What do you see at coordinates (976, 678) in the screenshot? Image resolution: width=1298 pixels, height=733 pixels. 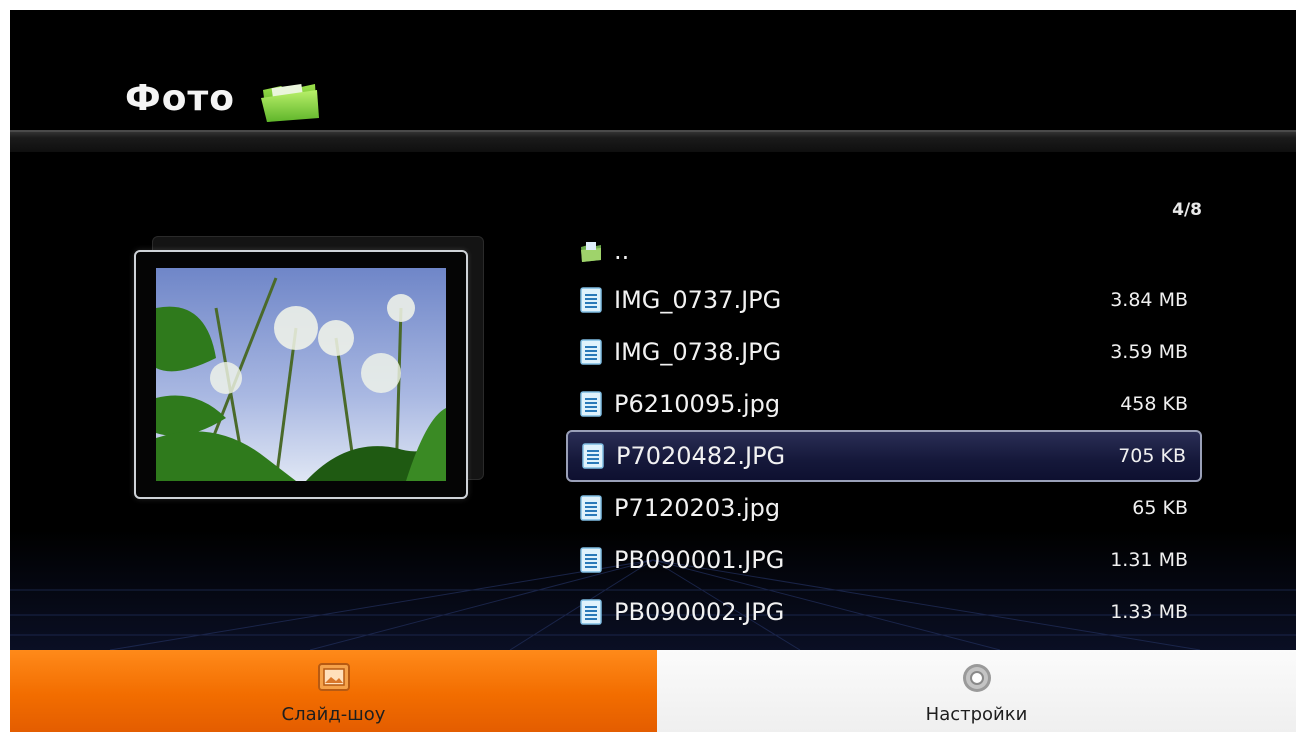 I see `gear-icon` at bounding box center [976, 678].